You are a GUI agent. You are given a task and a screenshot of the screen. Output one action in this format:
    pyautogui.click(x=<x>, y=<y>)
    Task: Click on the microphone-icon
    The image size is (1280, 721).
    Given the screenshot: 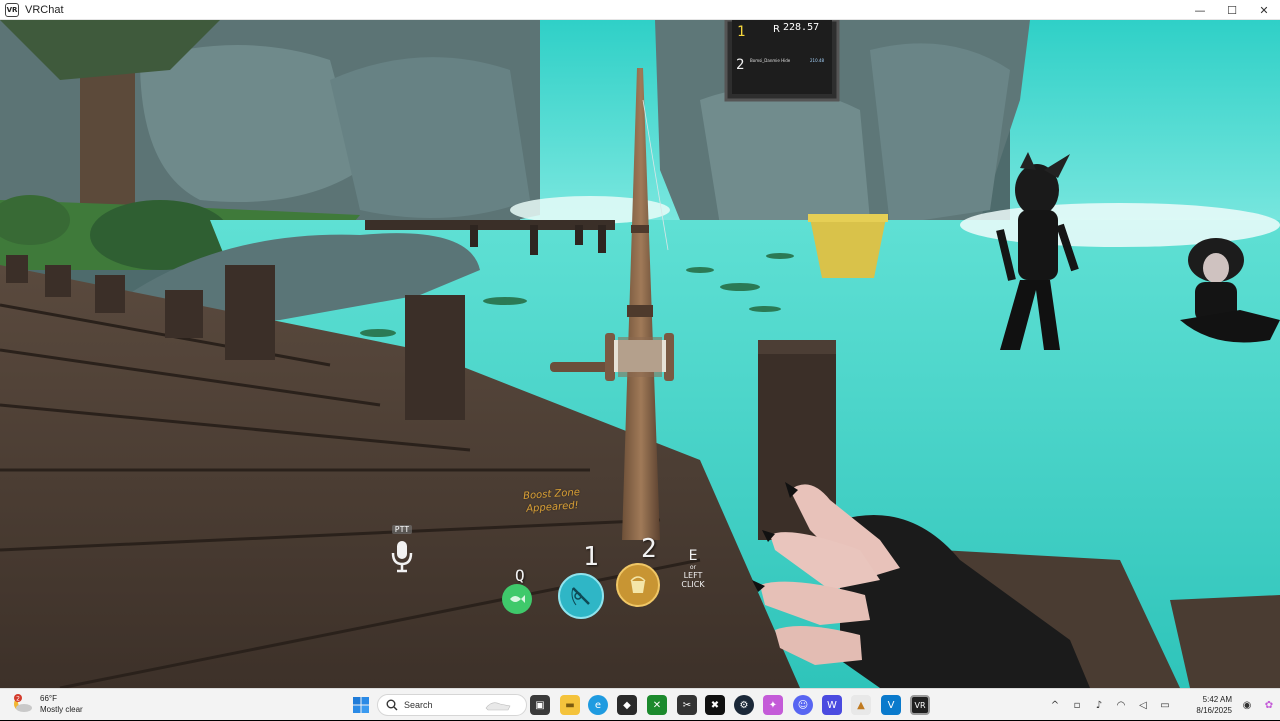 What is the action you would take?
    pyautogui.click(x=402, y=557)
    